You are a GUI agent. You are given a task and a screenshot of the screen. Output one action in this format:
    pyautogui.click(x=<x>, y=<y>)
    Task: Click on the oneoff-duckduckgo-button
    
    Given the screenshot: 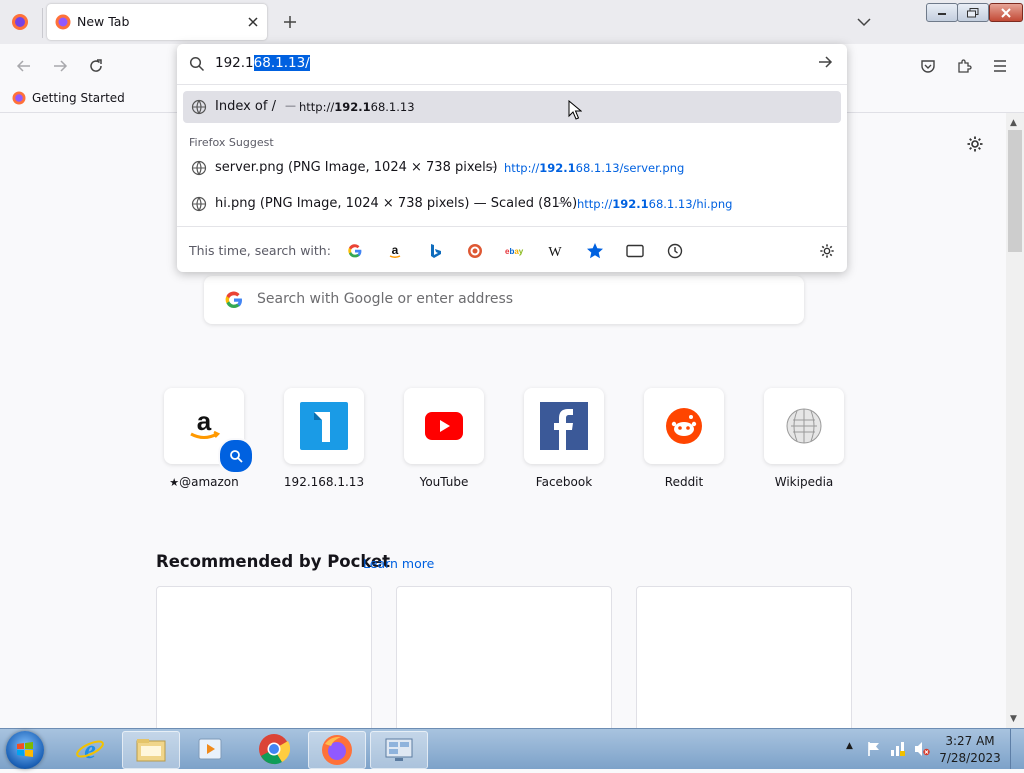 What is the action you would take?
    pyautogui.click(x=475, y=251)
    